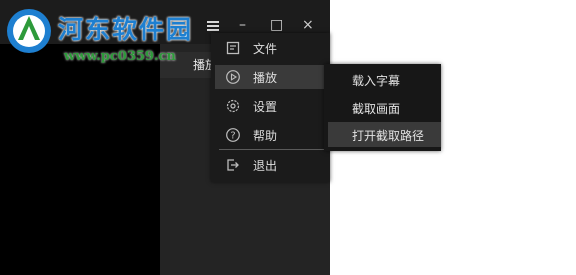 The width and height of the screenshot is (576, 275). I want to click on menu-item-label: 帮助, so click(265, 136).